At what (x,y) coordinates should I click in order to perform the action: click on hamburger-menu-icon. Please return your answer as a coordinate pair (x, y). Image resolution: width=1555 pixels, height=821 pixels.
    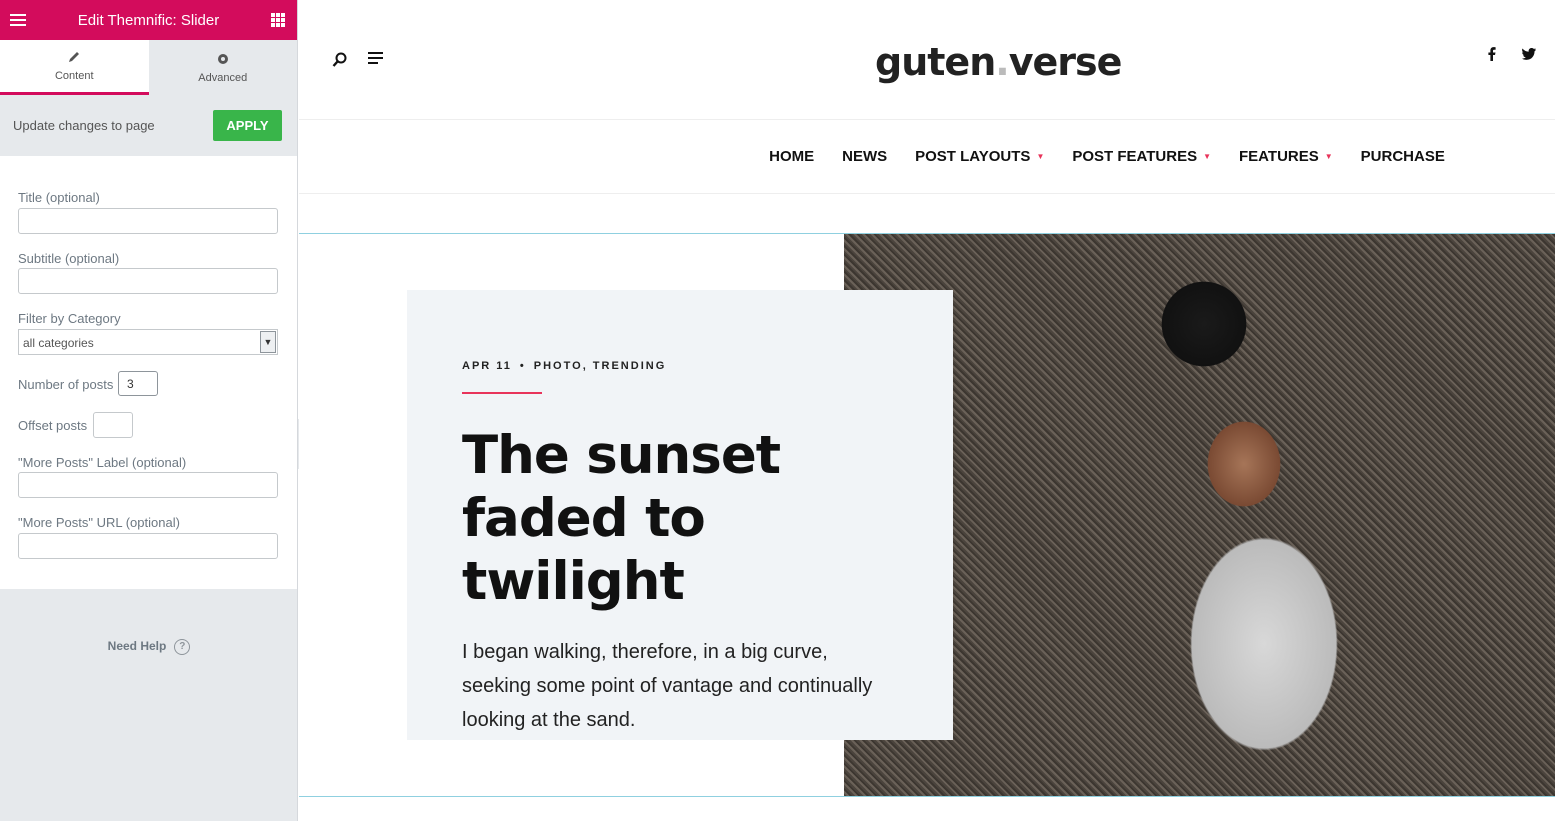
    Looking at the image, I should click on (18, 20).